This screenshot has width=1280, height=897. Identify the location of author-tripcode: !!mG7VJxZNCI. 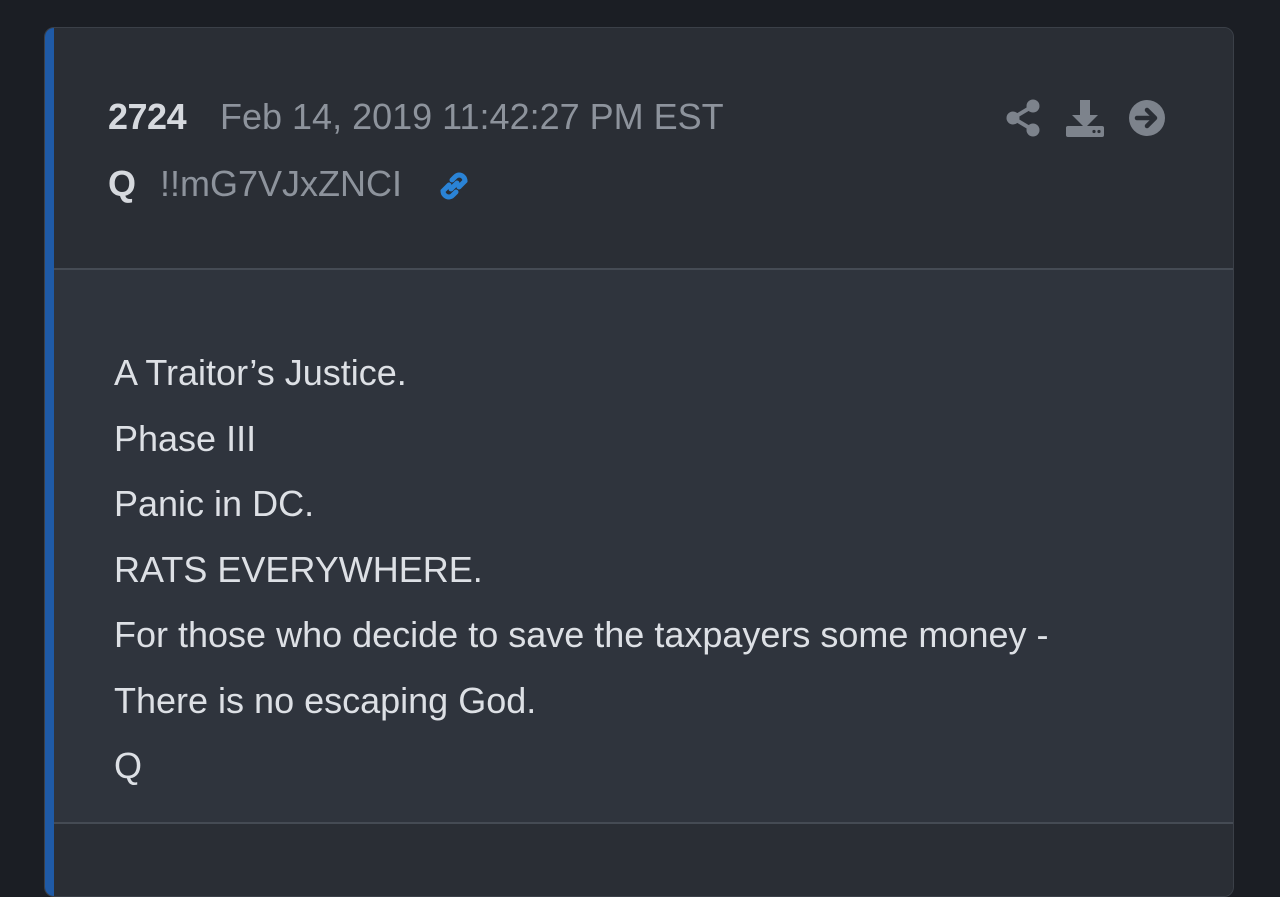
(281, 183).